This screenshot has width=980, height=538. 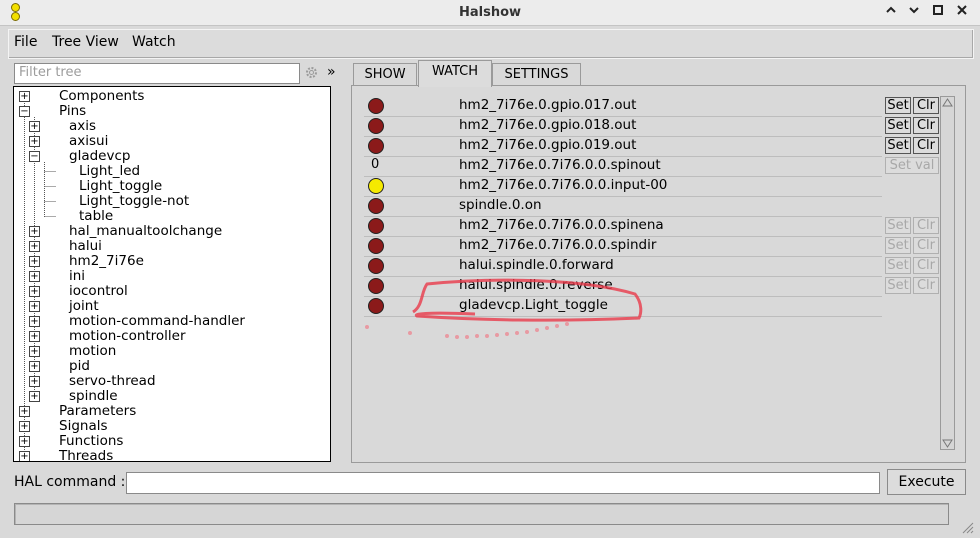 I want to click on tree-item: + axisui, so click(x=172, y=141).